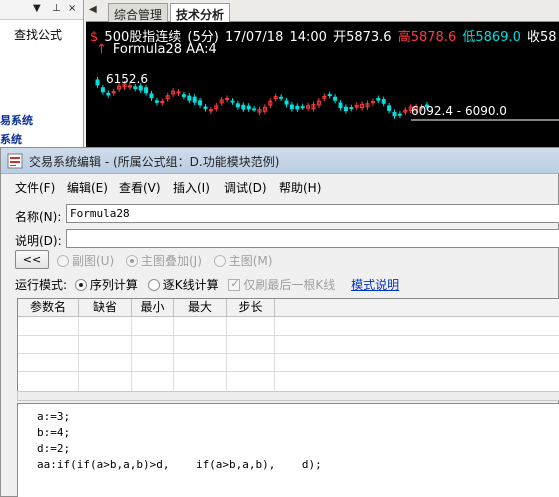 This screenshot has width=559, height=497. What do you see at coordinates (242, 261) in the screenshot?
I see `main-chart-radio: 主图(M)` at bounding box center [242, 261].